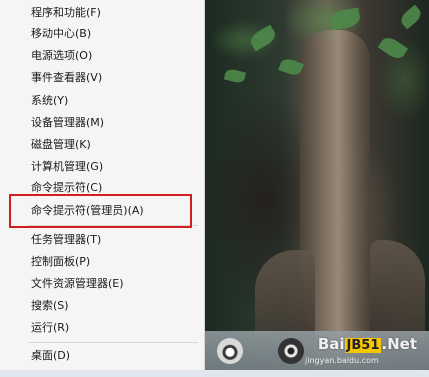  I want to click on menu-separator, so click(113, 342).